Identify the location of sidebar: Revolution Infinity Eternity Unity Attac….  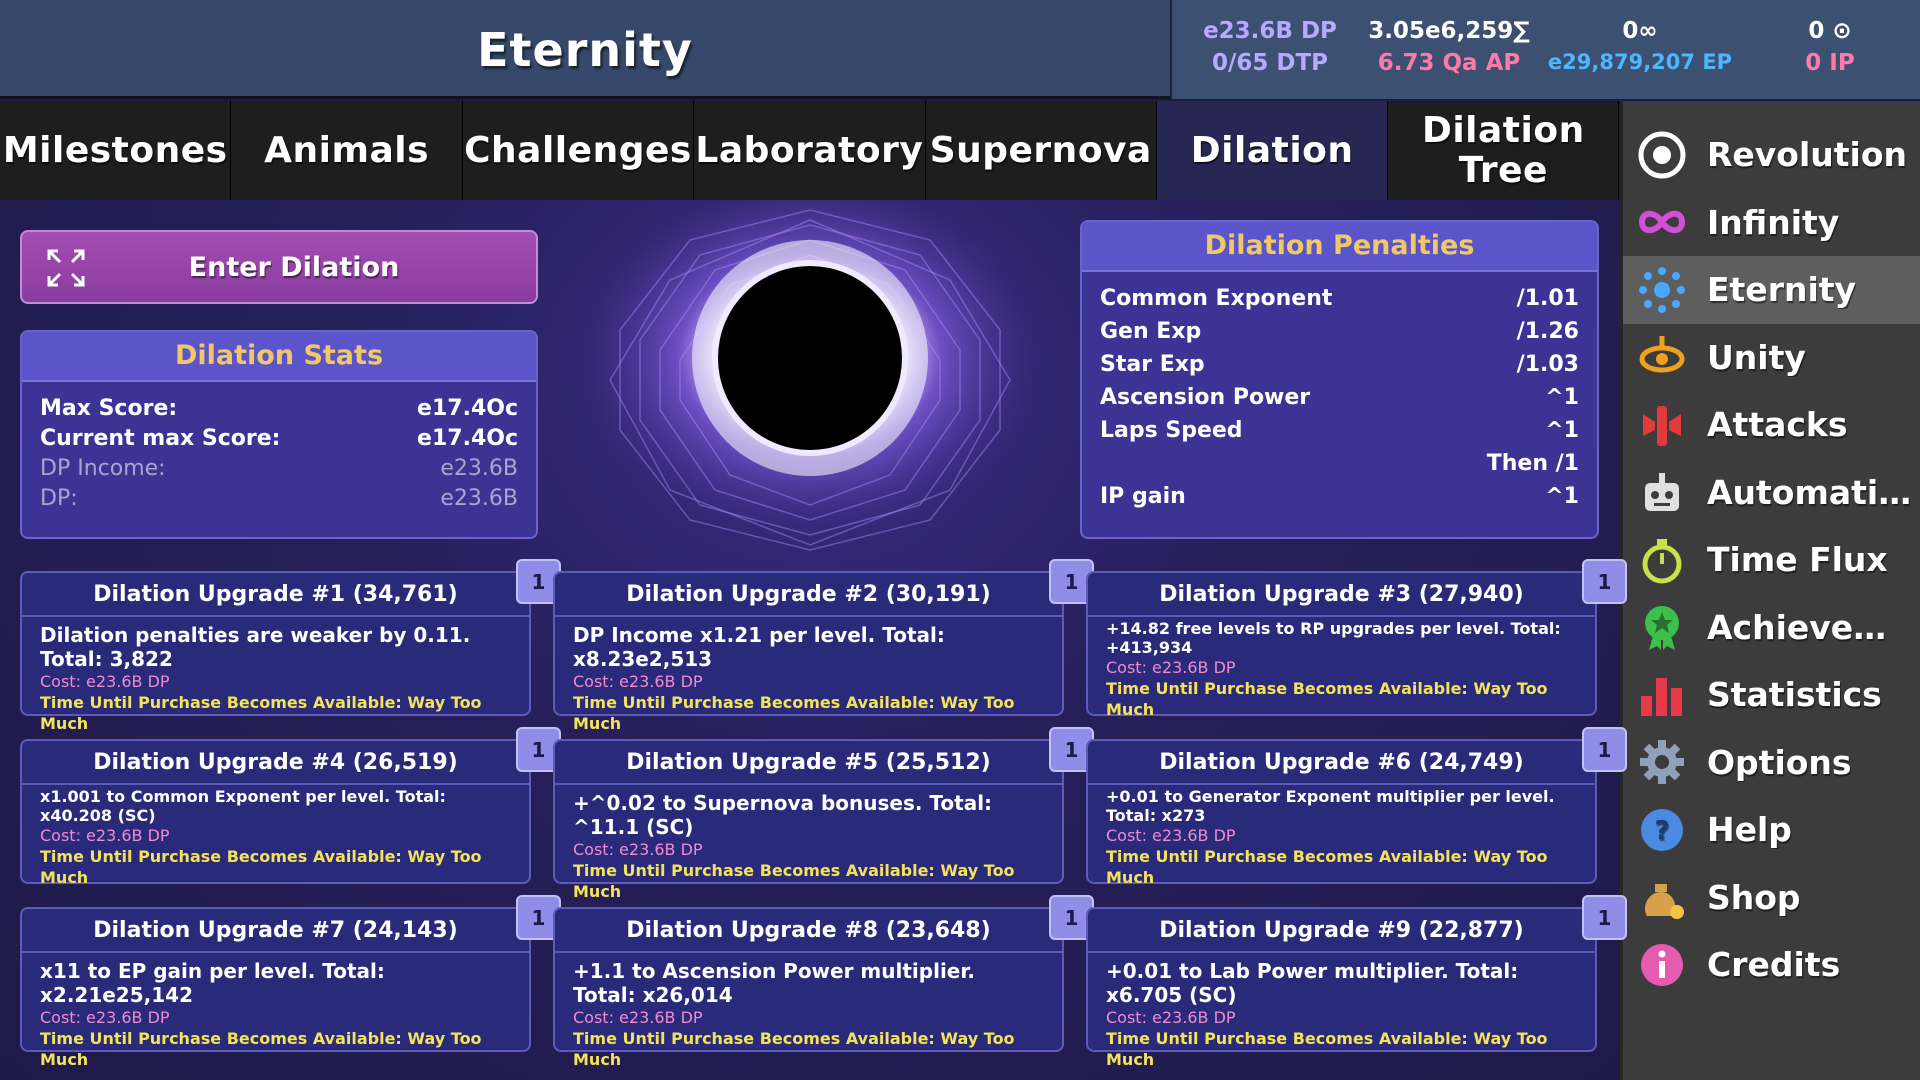
(1770, 590).